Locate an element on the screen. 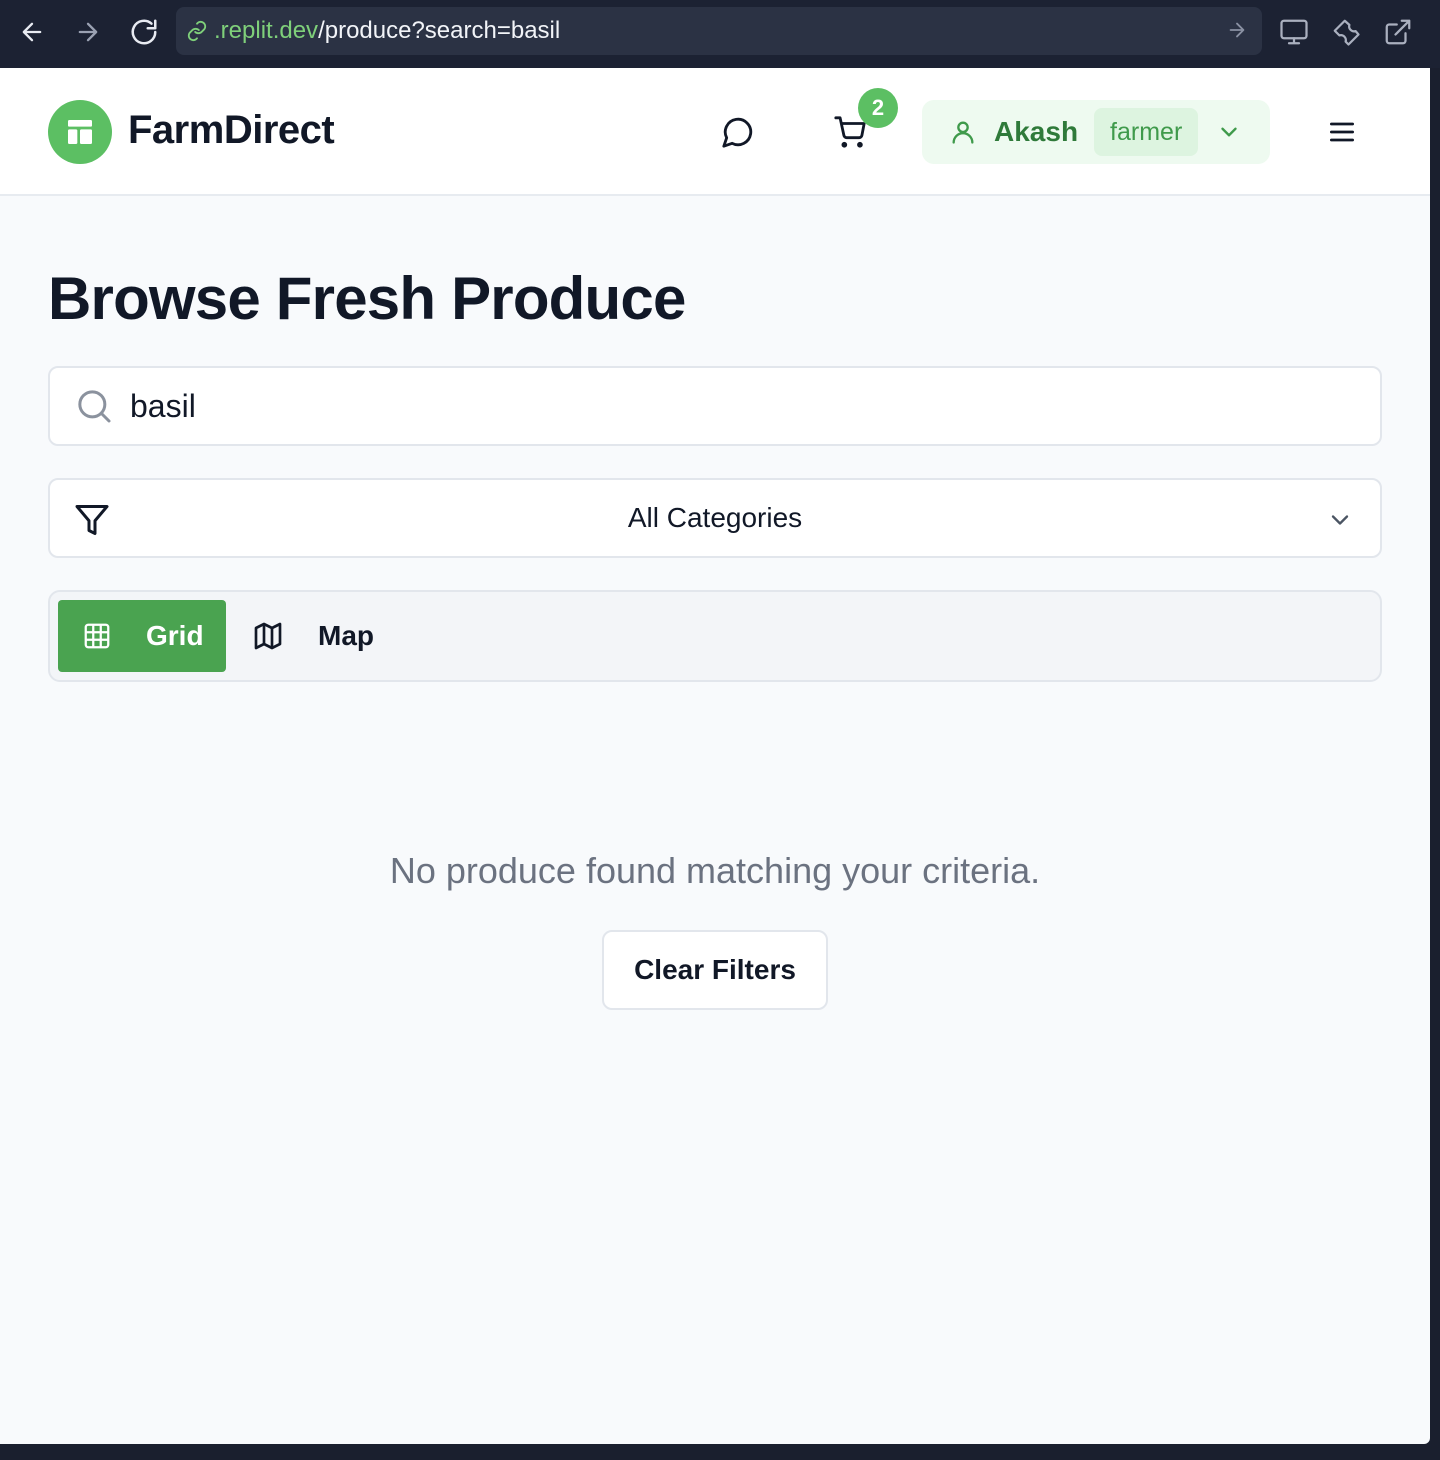  tab-grid-label: Grid is located at coordinates (175, 635).